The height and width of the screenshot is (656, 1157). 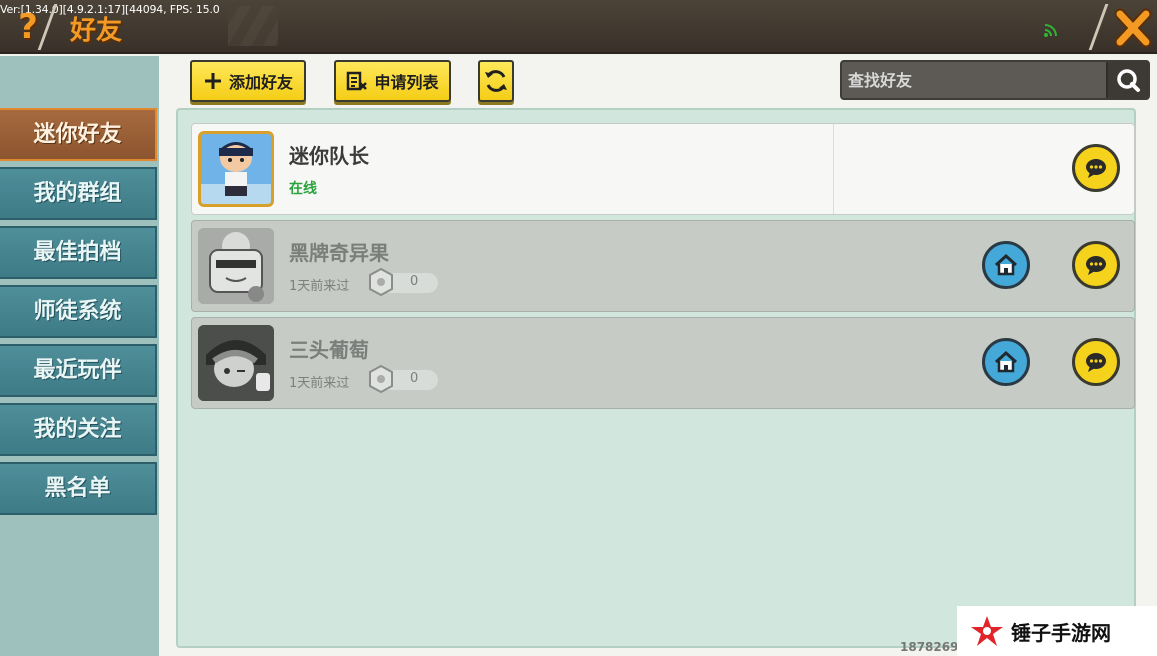 I want to click on signal-icon, so click(x=1050, y=30).